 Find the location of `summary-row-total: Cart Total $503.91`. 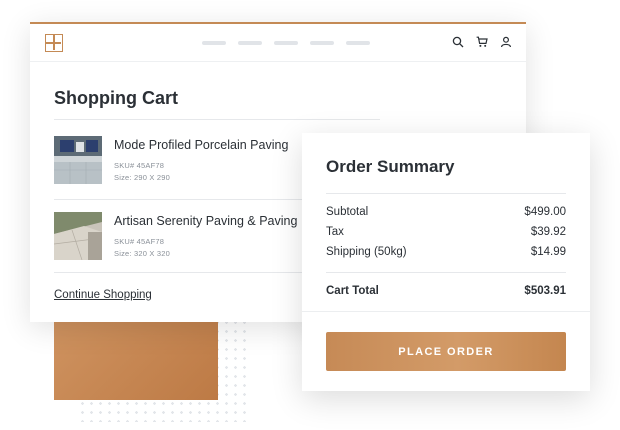

summary-row-total: Cart Total $503.91 is located at coordinates (446, 291).